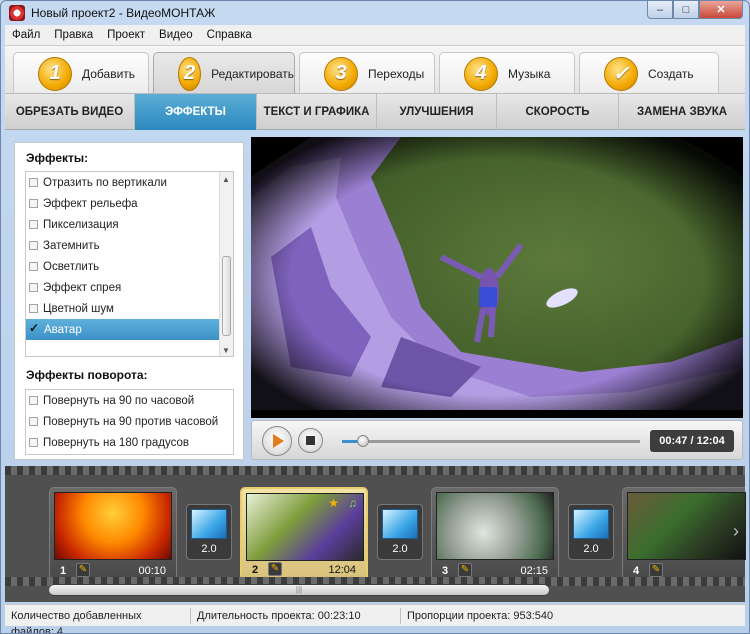  What do you see at coordinates (226, 296) in the screenshot?
I see `scroll-thumb` at bounding box center [226, 296].